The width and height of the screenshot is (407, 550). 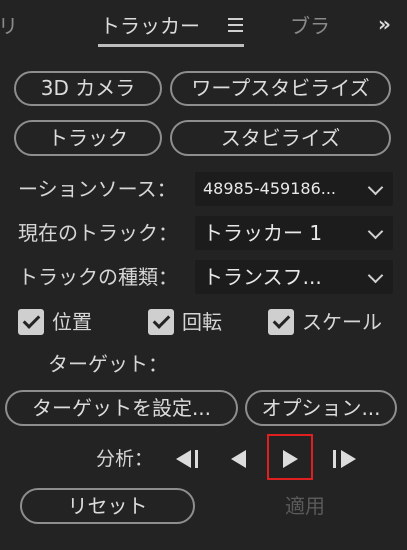 What do you see at coordinates (98, 233) in the screenshot?
I see `current-track-label: 現在のトラック：` at bounding box center [98, 233].